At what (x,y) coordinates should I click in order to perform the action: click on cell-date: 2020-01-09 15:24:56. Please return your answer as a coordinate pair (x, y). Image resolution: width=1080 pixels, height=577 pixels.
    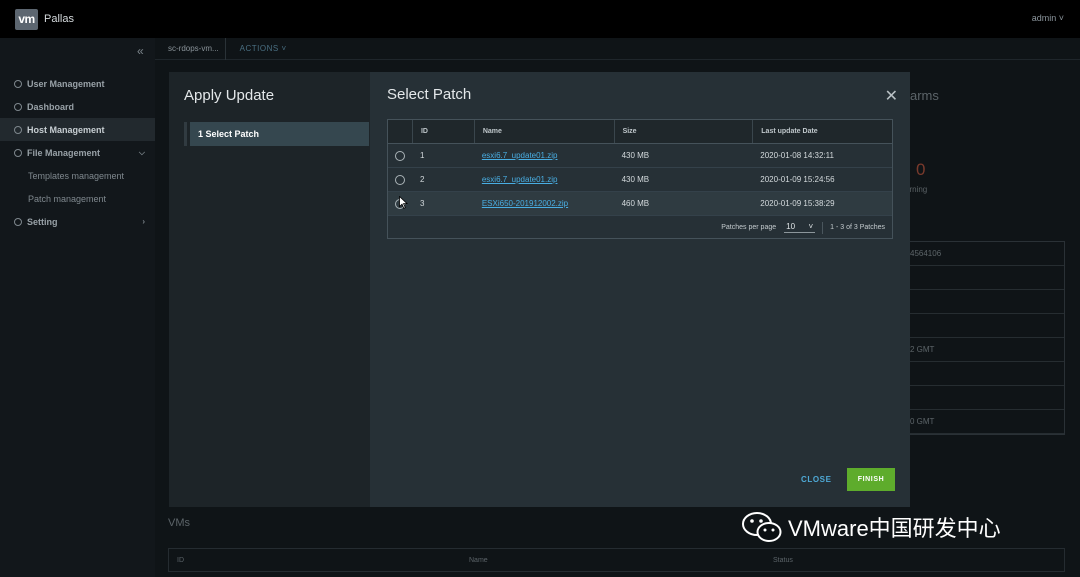
    Looking at the image, I should click on (797, 179).